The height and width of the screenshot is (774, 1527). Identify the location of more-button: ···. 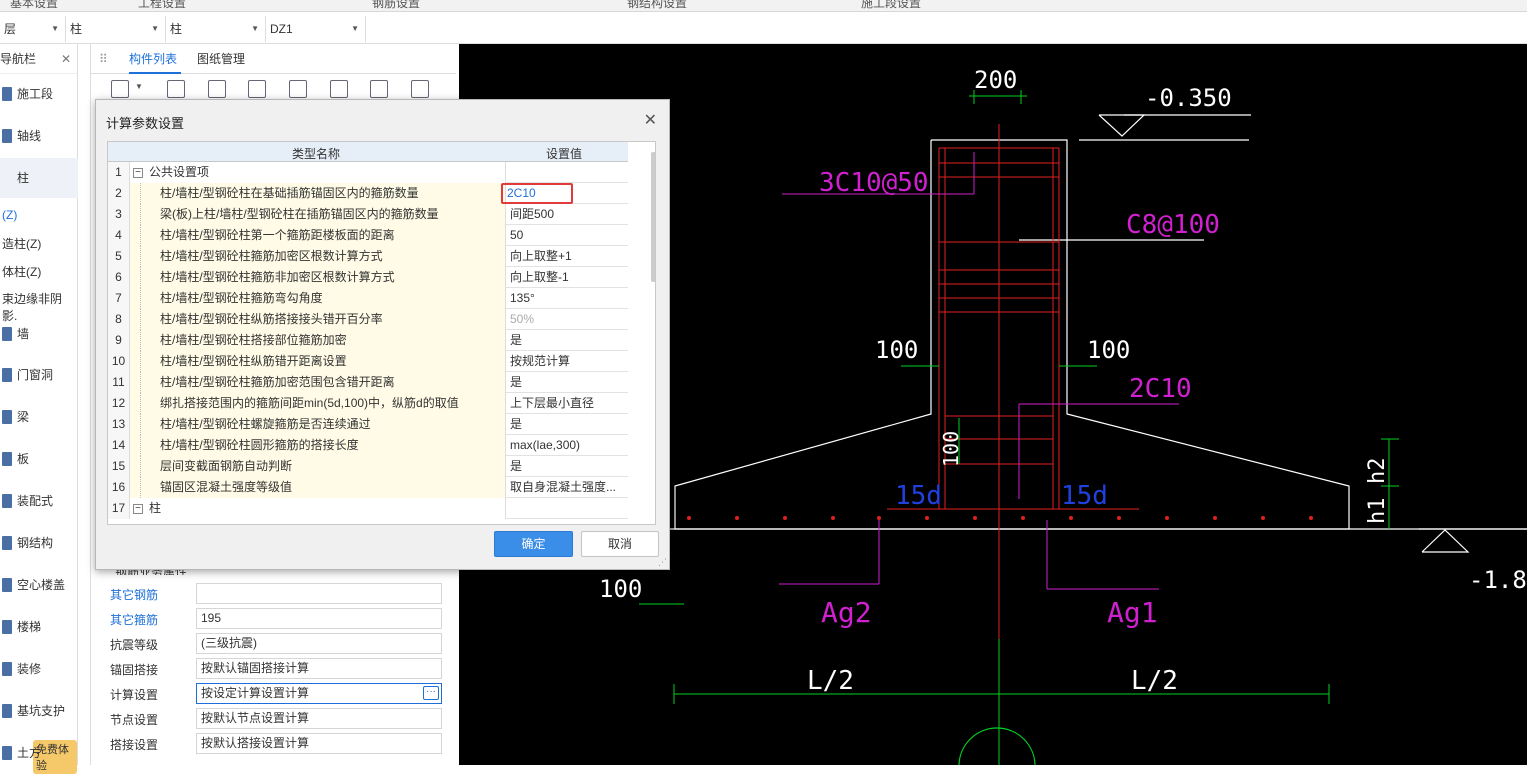
(431, 693).